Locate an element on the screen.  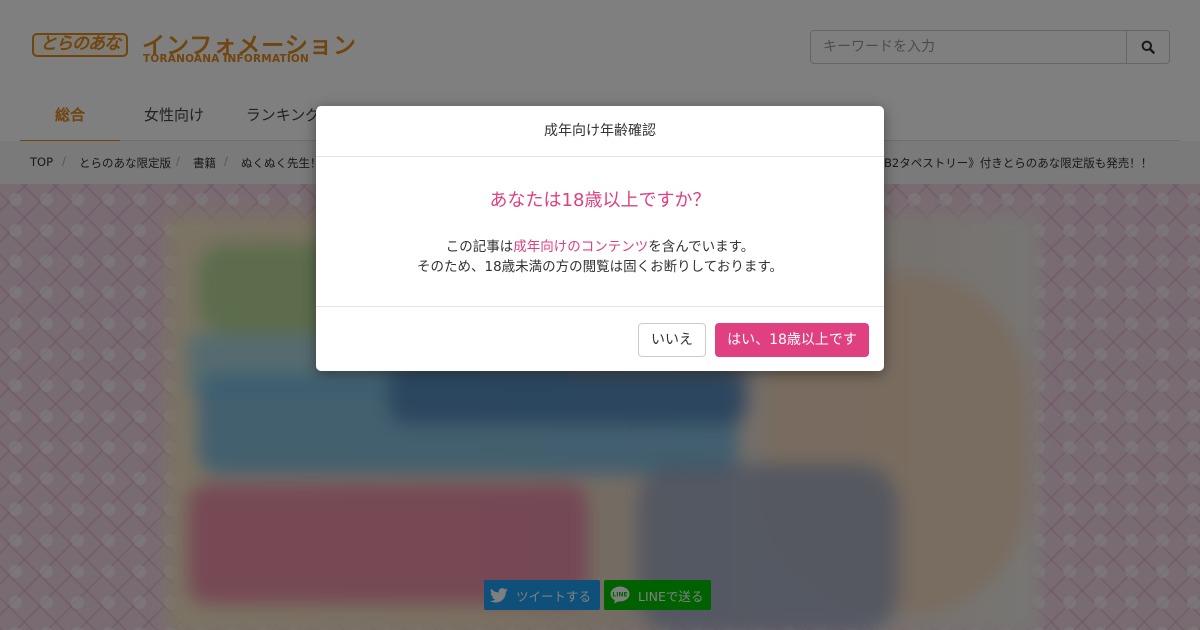
modal-question: あなたは18歳以上ですか？ is located at coordinates (600, 200).